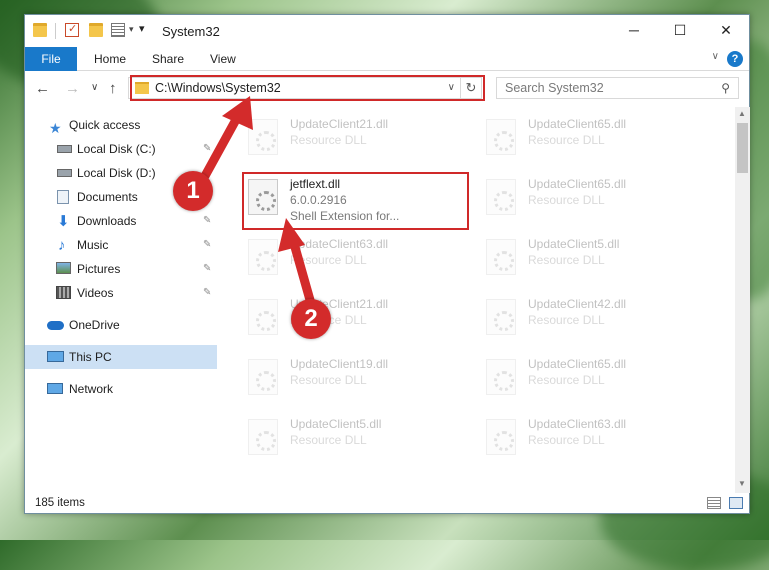 This screenshot has width=769, height=570. I want to click on callout-badge-1: 1, so click(193, 191).